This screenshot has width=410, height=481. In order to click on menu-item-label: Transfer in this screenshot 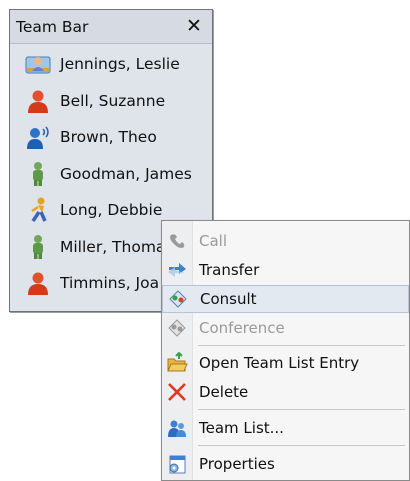, I will do `click(229, 270)`.